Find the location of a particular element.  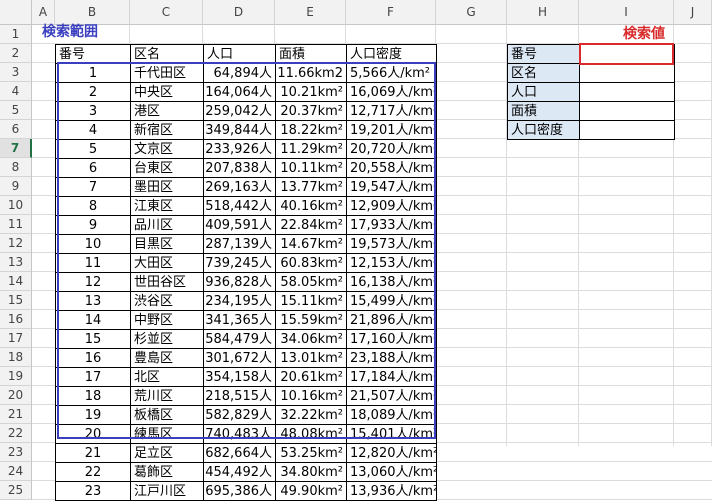

table-cell: 207,838人 is located at coordinates (239, 168).